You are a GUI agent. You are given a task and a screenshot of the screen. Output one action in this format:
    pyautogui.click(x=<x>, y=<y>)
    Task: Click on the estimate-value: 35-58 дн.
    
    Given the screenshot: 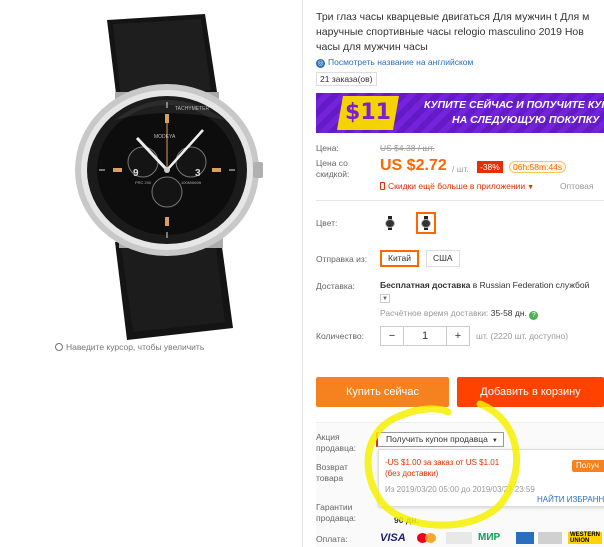 What is the action you would take?
    pyautogui.click(x=508, y=313)
    